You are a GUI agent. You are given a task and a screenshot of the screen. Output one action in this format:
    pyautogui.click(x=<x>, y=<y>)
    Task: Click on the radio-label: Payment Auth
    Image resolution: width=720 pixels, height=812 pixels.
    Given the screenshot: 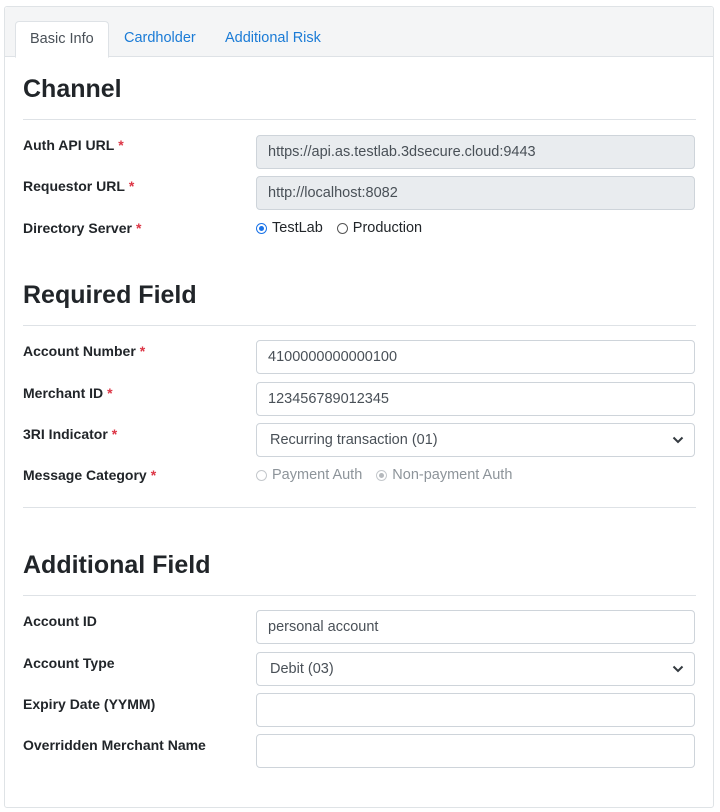 What is the action you would take?
    pyautogui.click(x=317, y=475)
    